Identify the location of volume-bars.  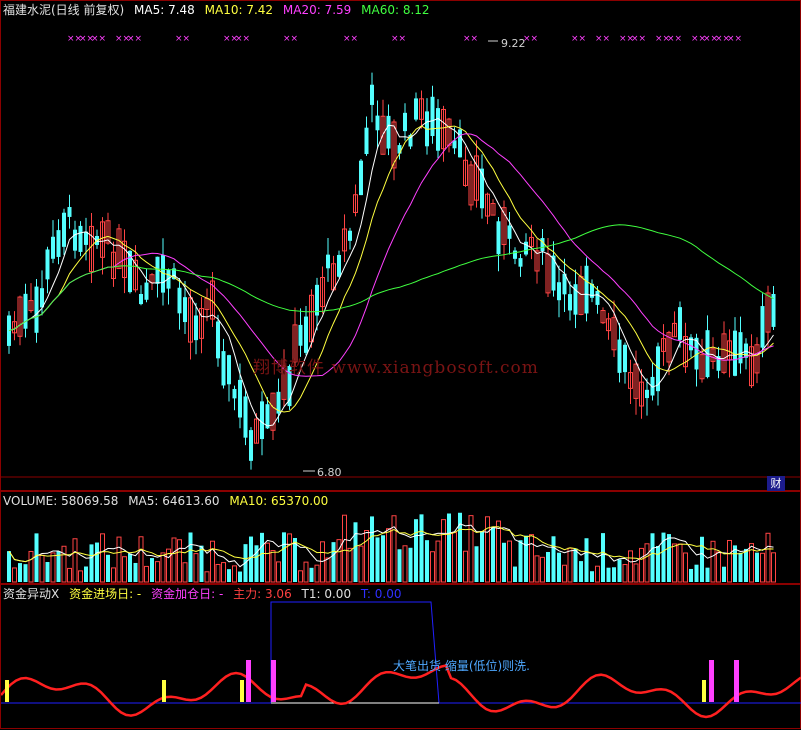
(391, 547).